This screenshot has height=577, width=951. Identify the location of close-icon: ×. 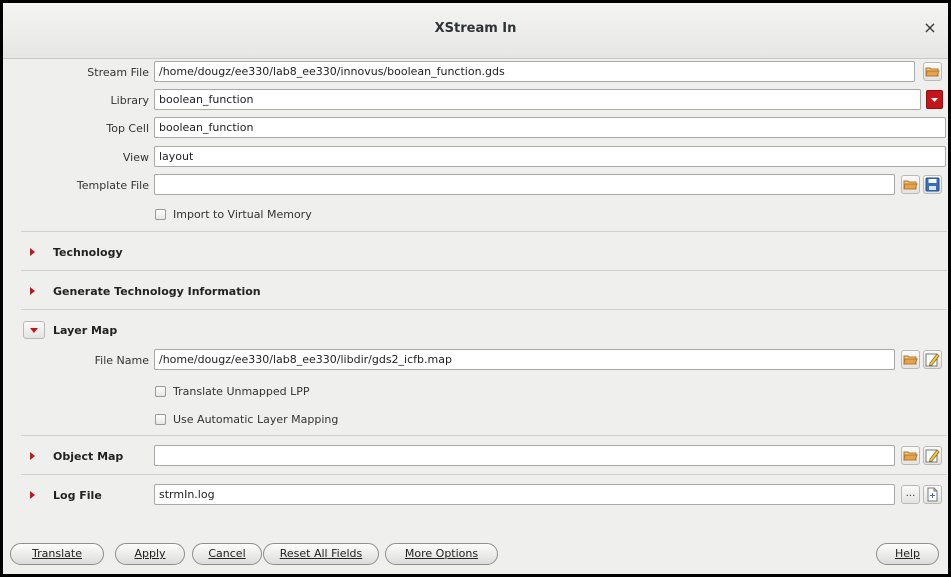
(930, 28).